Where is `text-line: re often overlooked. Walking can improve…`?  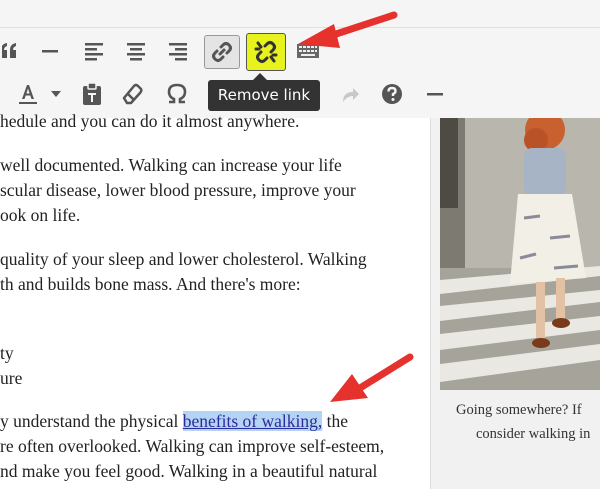 text-line: re often overlooked. Walking can improve… is located at coordinates (192, 446).